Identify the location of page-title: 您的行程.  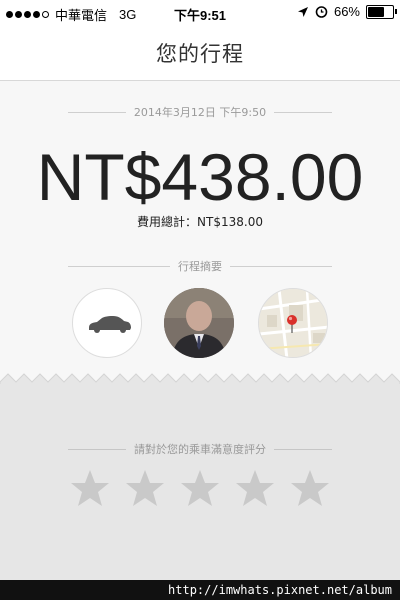
(200, 54).